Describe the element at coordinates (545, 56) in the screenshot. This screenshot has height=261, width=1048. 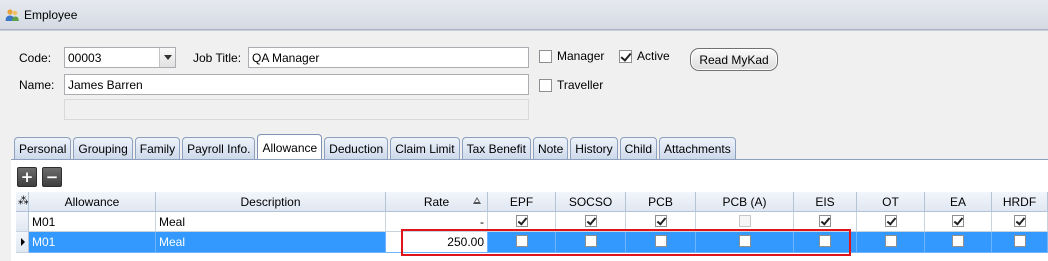
I see `manager-checkbox` at that location.